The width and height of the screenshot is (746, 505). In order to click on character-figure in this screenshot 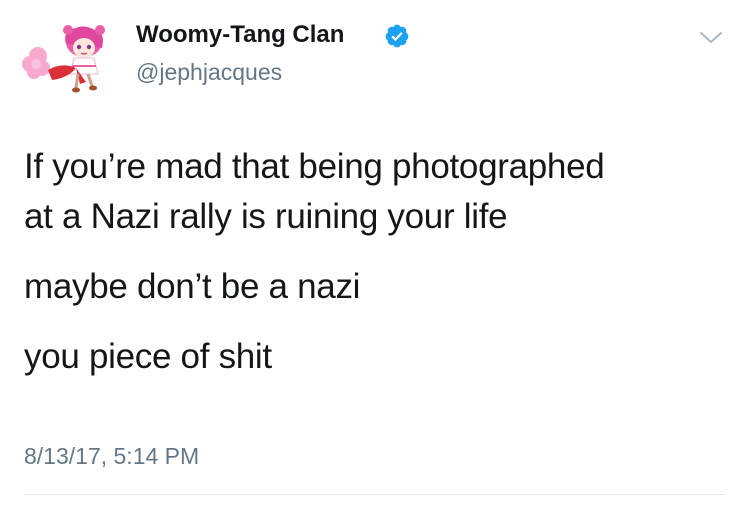, I will do `click(76, 59)`.